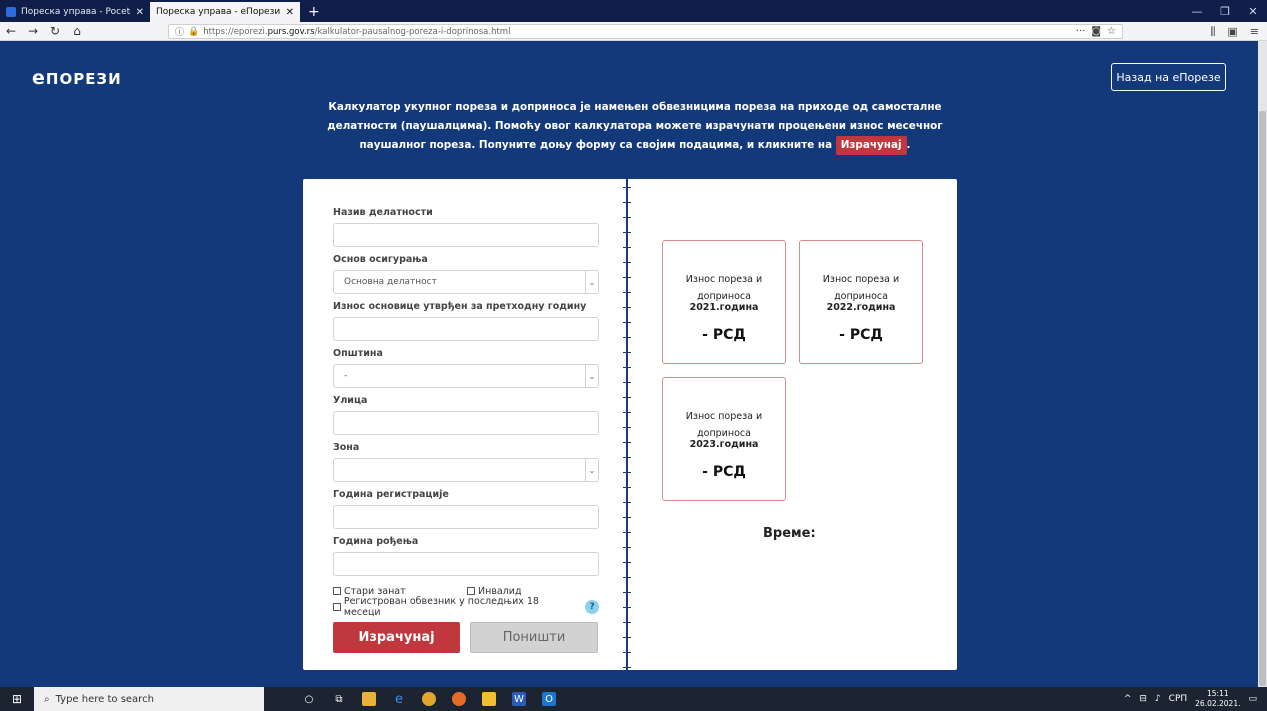 Image resolution: width=1267 pixels, height=711 pixels. Describe the element at coordinates (358, 353) in the screenshot. I see `municipality-label: Општина` at that location.